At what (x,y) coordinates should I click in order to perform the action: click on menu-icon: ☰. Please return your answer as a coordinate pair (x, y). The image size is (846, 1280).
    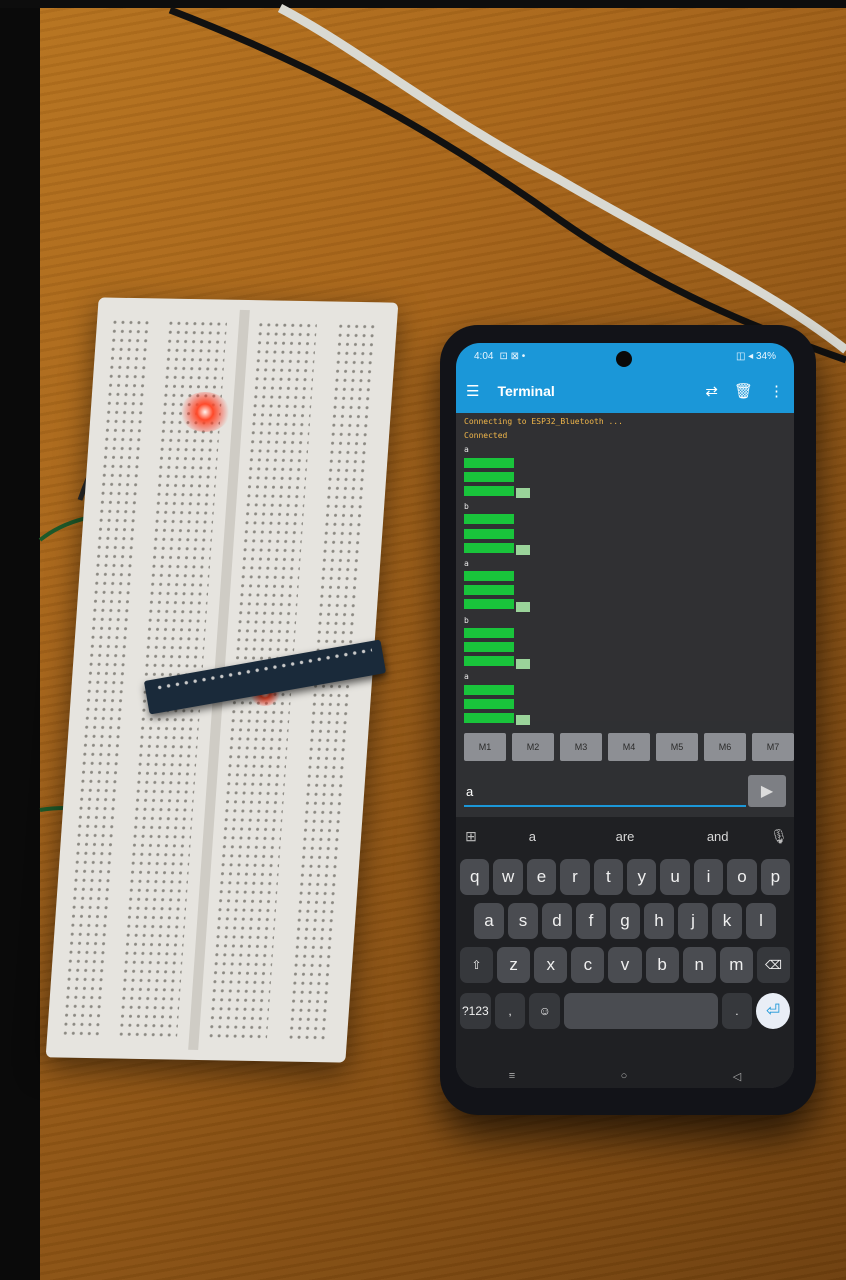
    Looking at the image, I should click on (472, 391).